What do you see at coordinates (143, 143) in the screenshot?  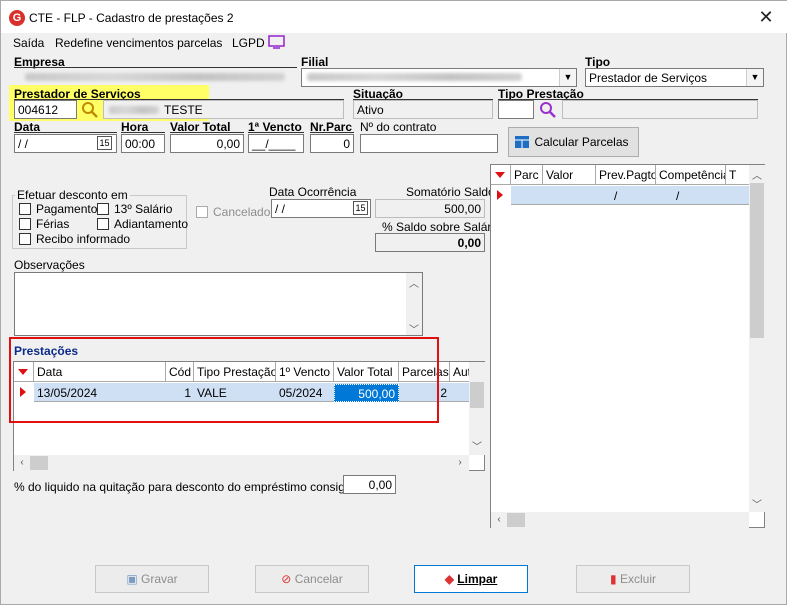 I see `hora-input: 00:00` at bounding box center [143, 143].